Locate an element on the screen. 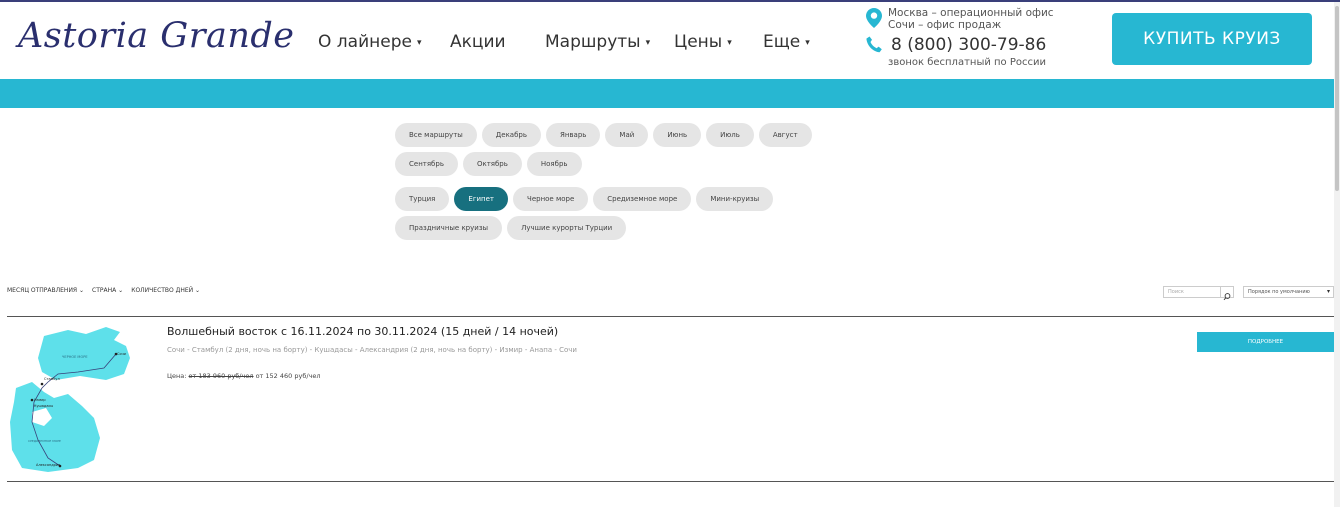 This screenshot has height=507, width=1340. sort-select: Порядок по умолчанию ▾ is located at coordinates (1288, 292).